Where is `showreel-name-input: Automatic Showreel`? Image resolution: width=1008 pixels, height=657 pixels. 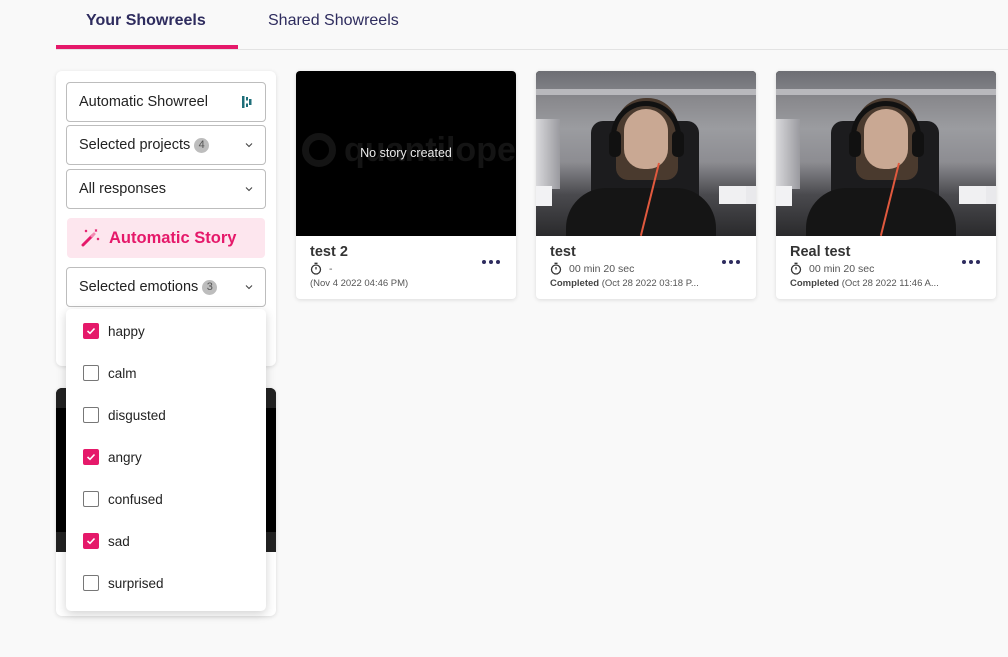
showreel-name-input: Automatic Showreel is located at coordinates (166, 102).